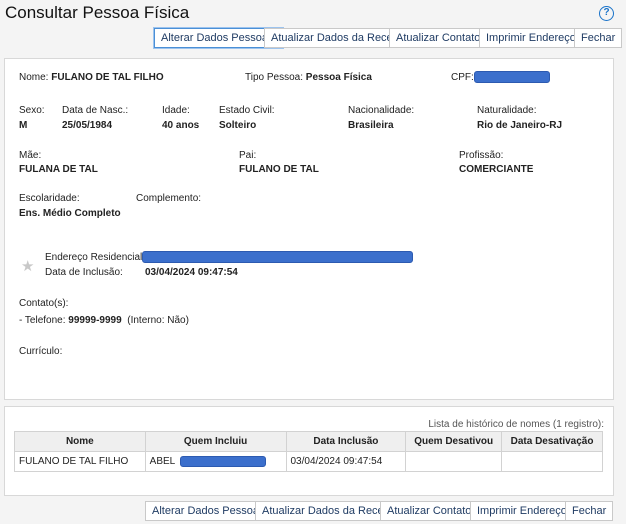  I want to click on cpf-redacted, so click(512, 77).